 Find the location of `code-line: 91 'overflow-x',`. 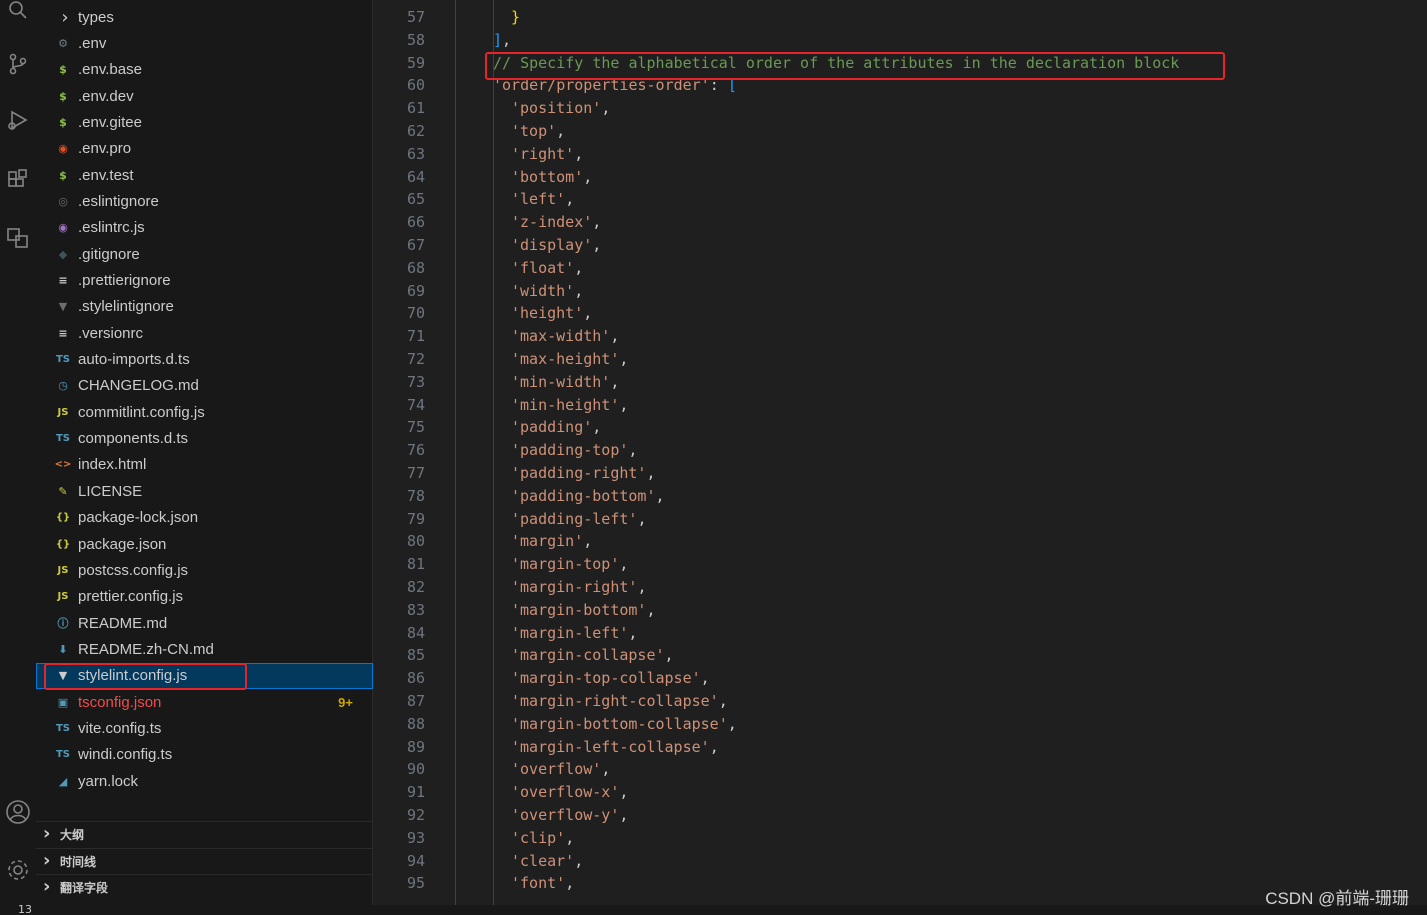

code-line: 91 'overflow-x', is located at coordinates (900, 792).